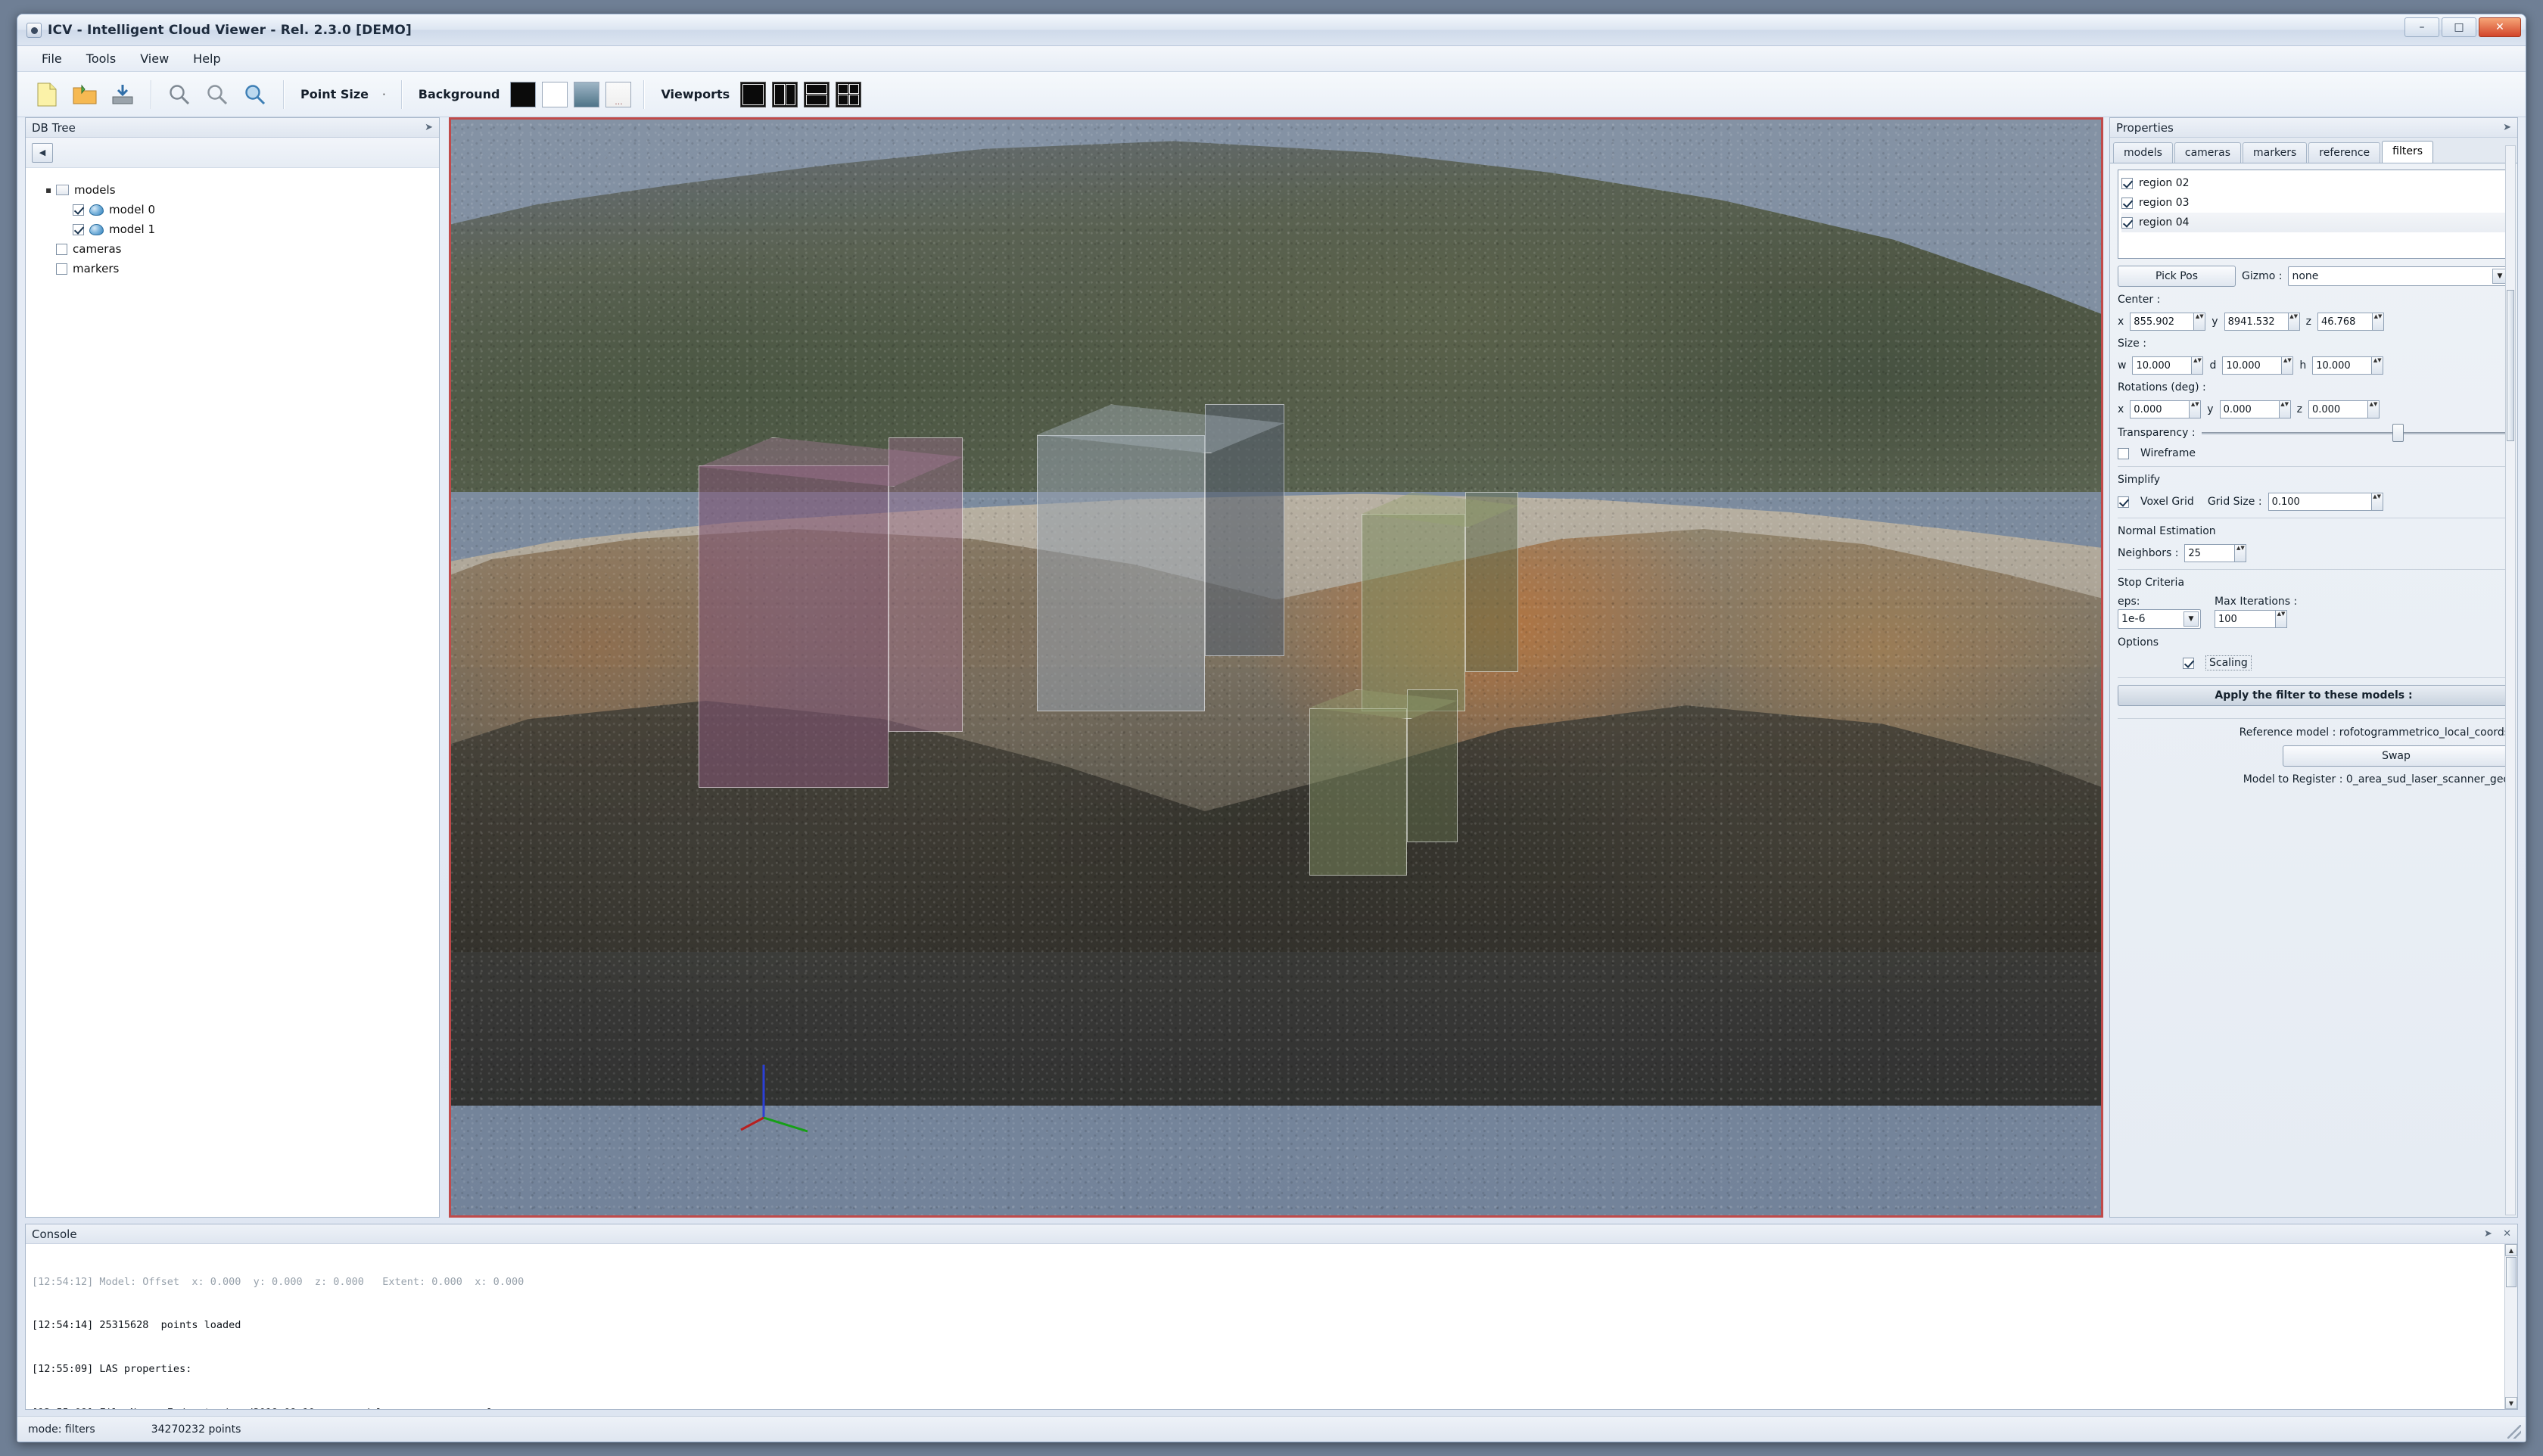 The image size is (2543, 1456). Describe the element at coordinates (232, 190) in the screenshot. I see `tree-node-models: ▪ models` at that location.